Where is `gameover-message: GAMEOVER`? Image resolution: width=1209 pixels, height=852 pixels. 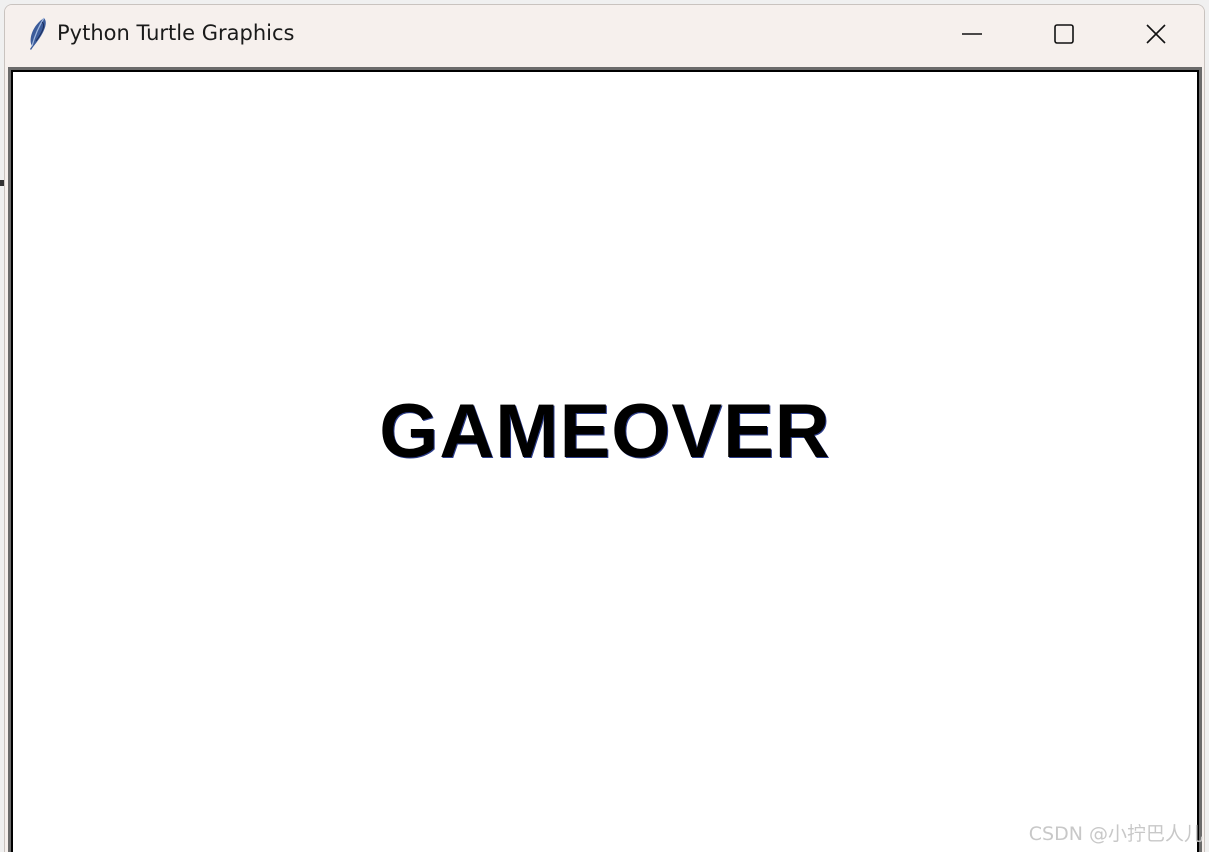
gameover-message: GAMEOVER is located at coordinates (605, 431).